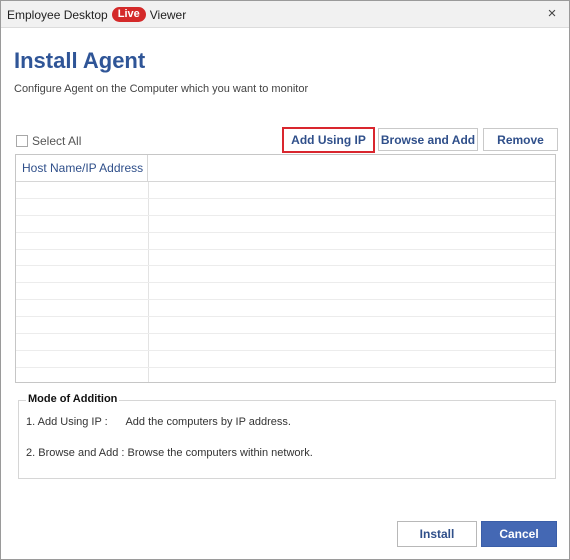 The height and width of the screenshot is (560, 570). Describe the element at coordinates (285, 14) in the screenshot. I see `title-bar: Employee Desktop Live Viewer ×` at that location.